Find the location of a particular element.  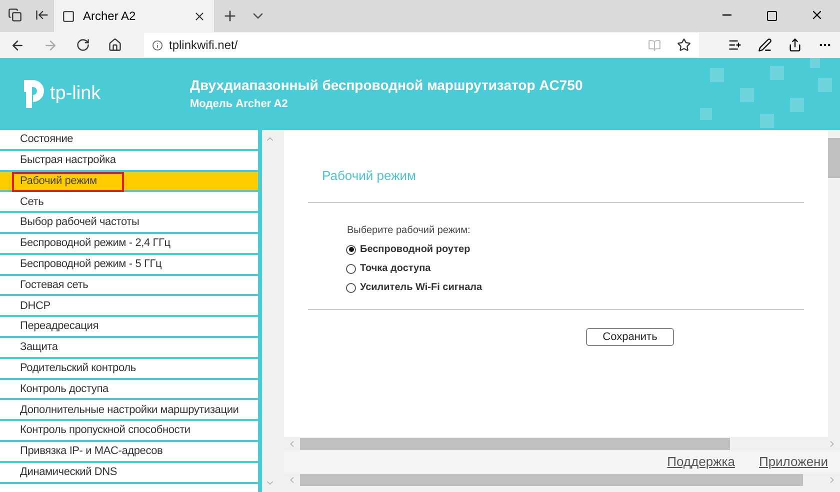

content-vertical-scrollbar is located at coordinates (834, 283).